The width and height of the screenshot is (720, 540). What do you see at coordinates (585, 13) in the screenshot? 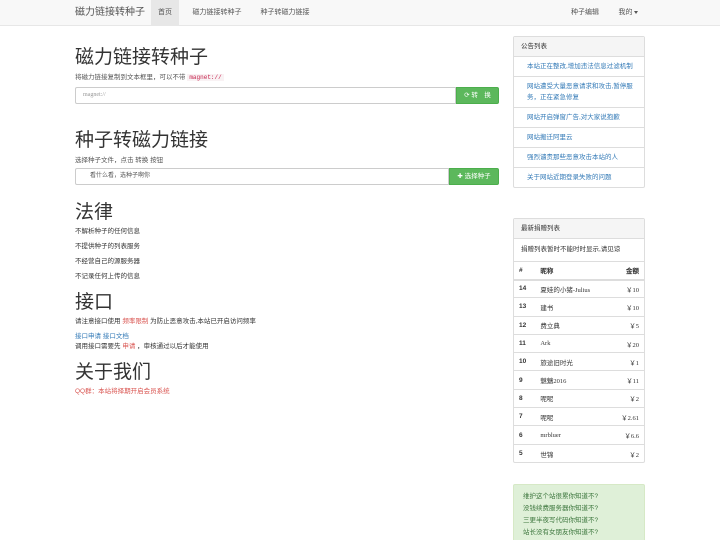
I see `torrent-edit-link: 种子编辑` at bounding box center [585, 13].